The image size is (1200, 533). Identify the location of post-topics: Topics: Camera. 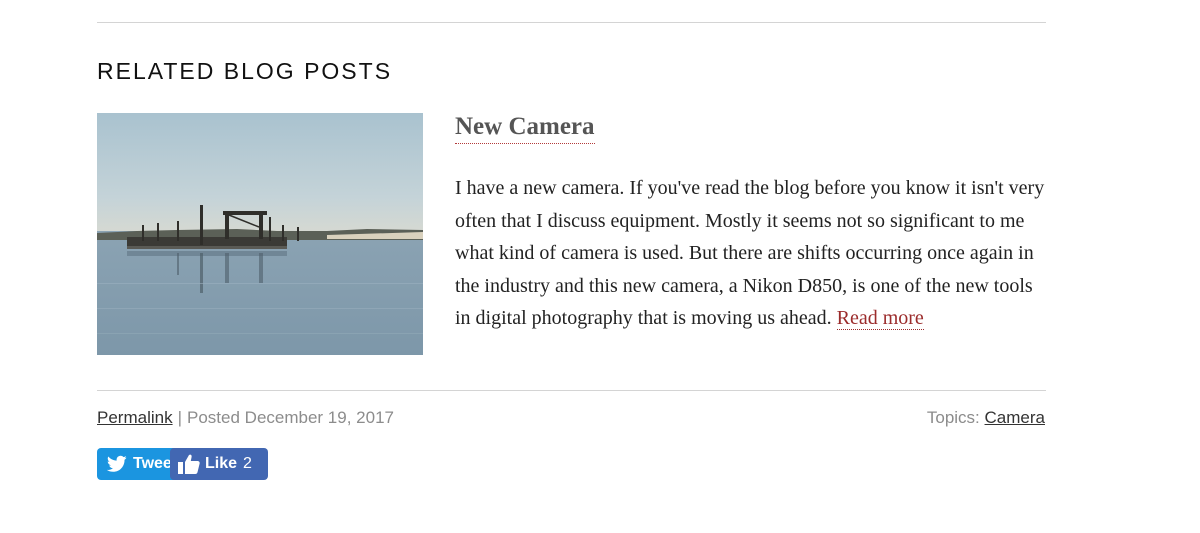
(986, 418).